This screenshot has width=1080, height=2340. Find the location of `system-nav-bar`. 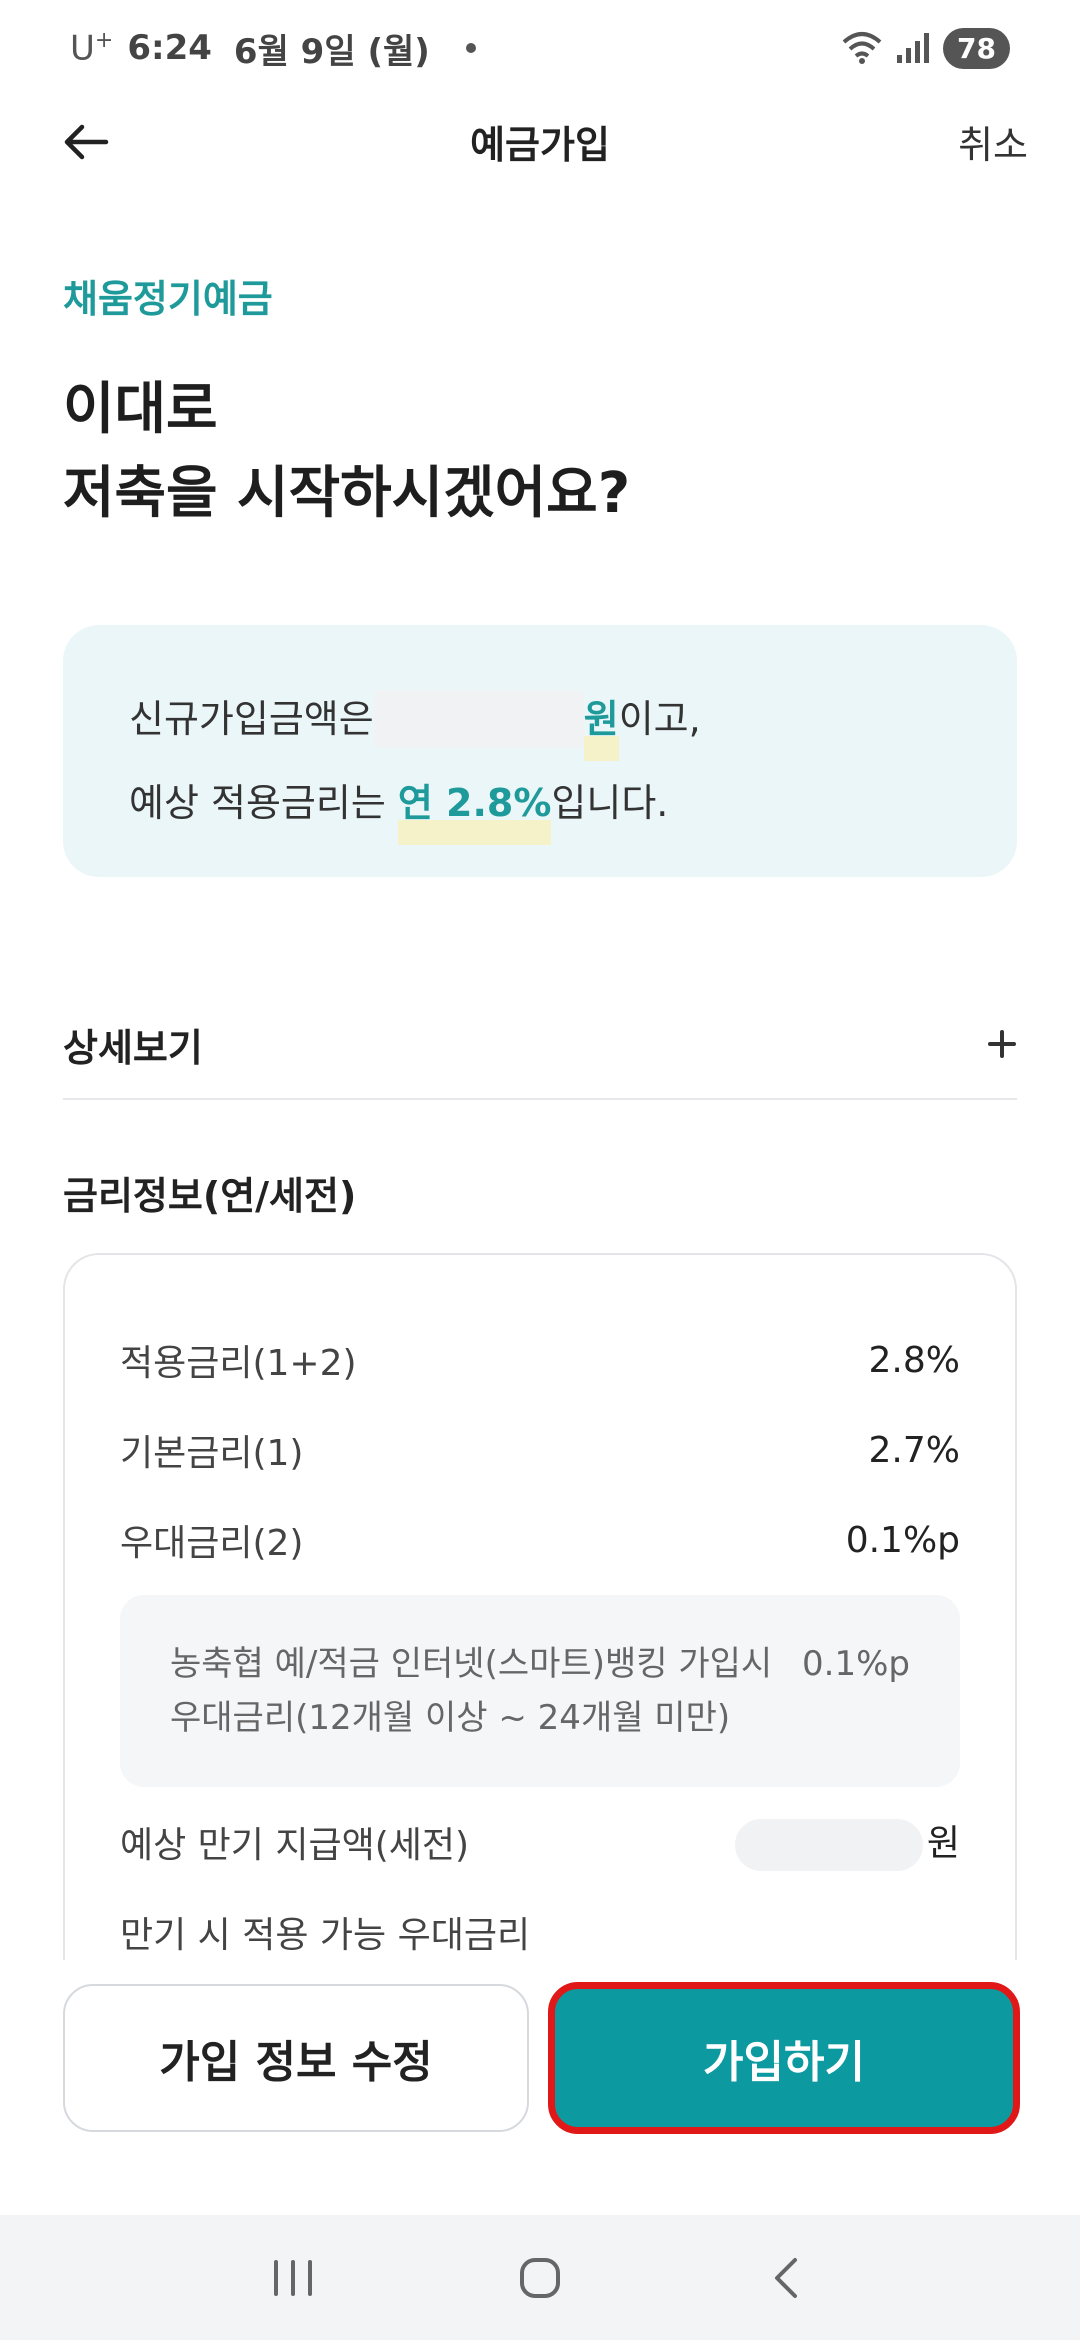

system-nav-bar is located at coordinates (540, 2277).